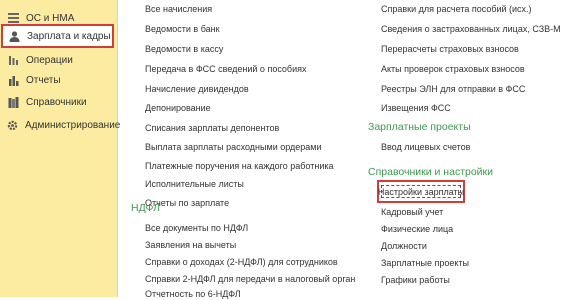 This screenshot has width=561, height=300. I want to click on sidebar-item-administration: Администрирование, so click(60, 125).